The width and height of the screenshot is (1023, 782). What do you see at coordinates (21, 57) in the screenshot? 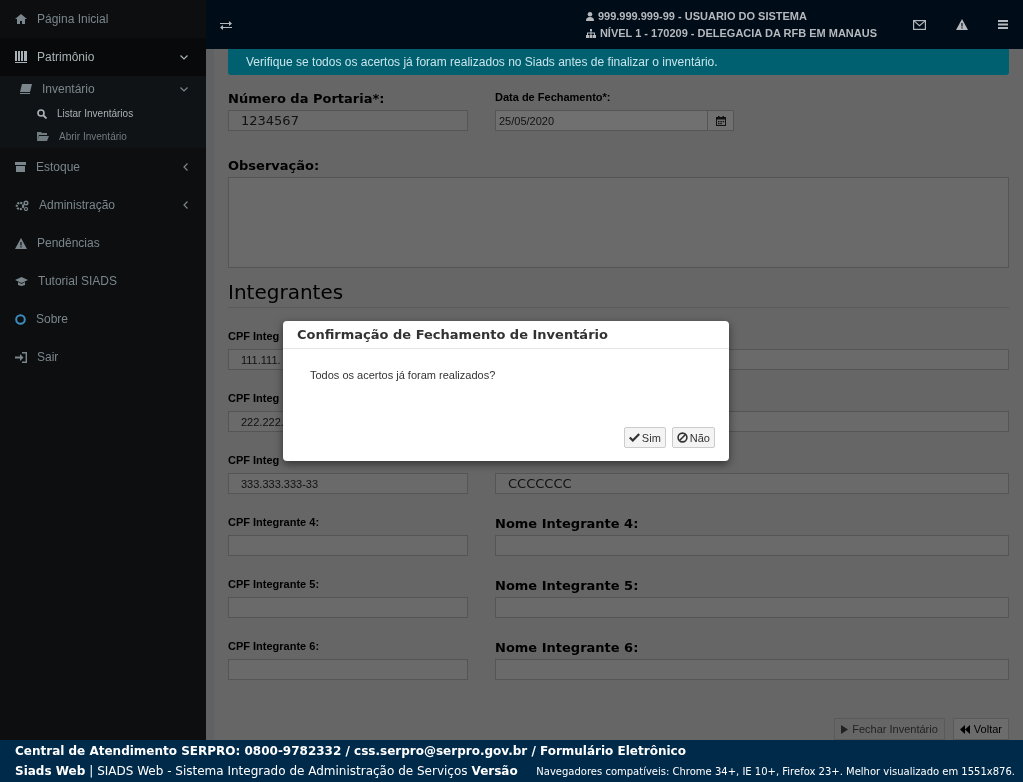
I see `columns-icon` at bounding box center [21, 57].